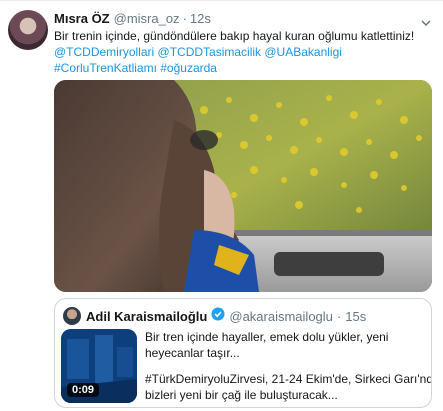  I want to click on hashtags-link: #CorluTrenKatliamı #oğuzarda, so click(244, 68).